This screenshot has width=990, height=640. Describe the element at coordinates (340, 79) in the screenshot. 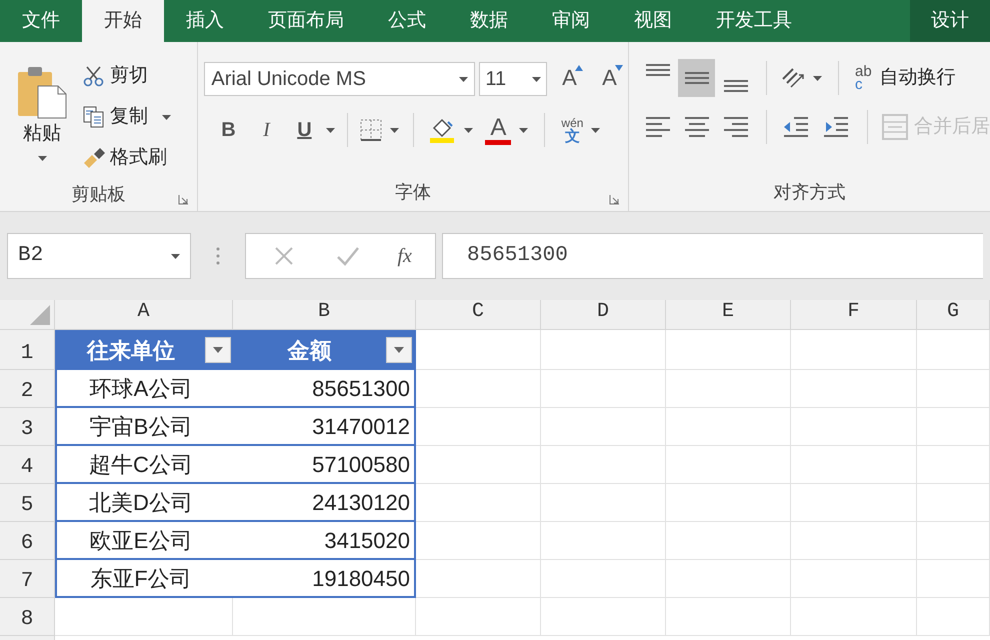

I see `font-name-combo: Arial Unicode MS` at that location.